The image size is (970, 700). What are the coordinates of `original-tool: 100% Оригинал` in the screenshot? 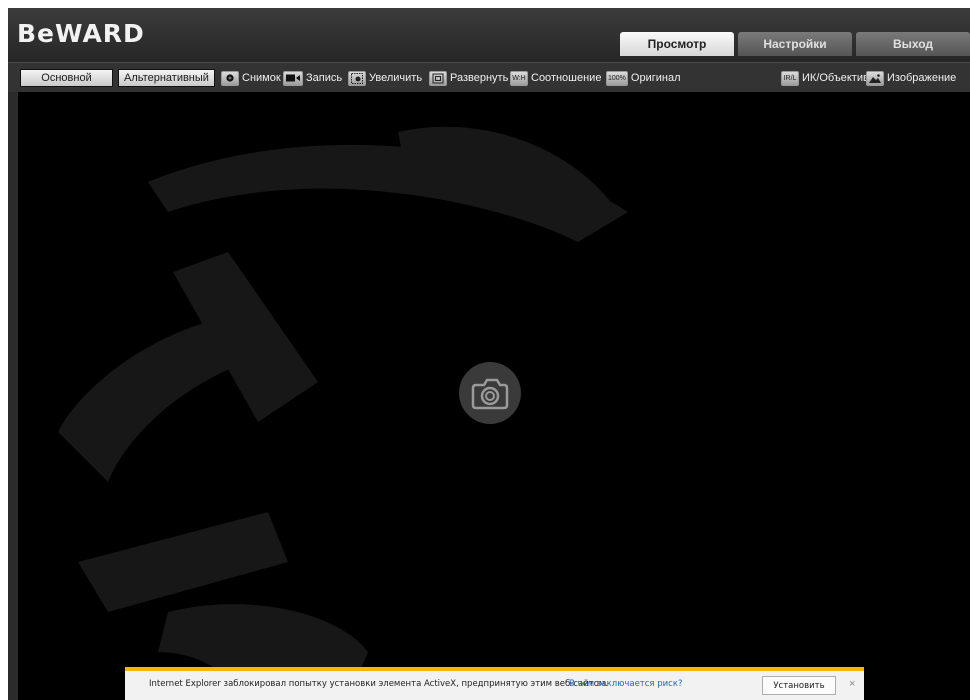 It's located at (643, 78).